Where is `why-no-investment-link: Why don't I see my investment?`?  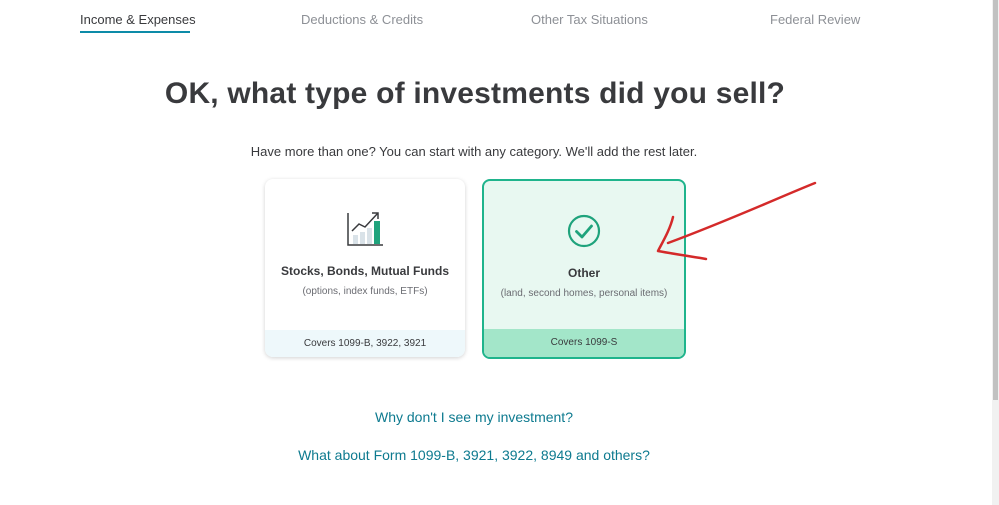 why-no-investment-link: Why don't I see my investment? is located at coordinates (474, 417).